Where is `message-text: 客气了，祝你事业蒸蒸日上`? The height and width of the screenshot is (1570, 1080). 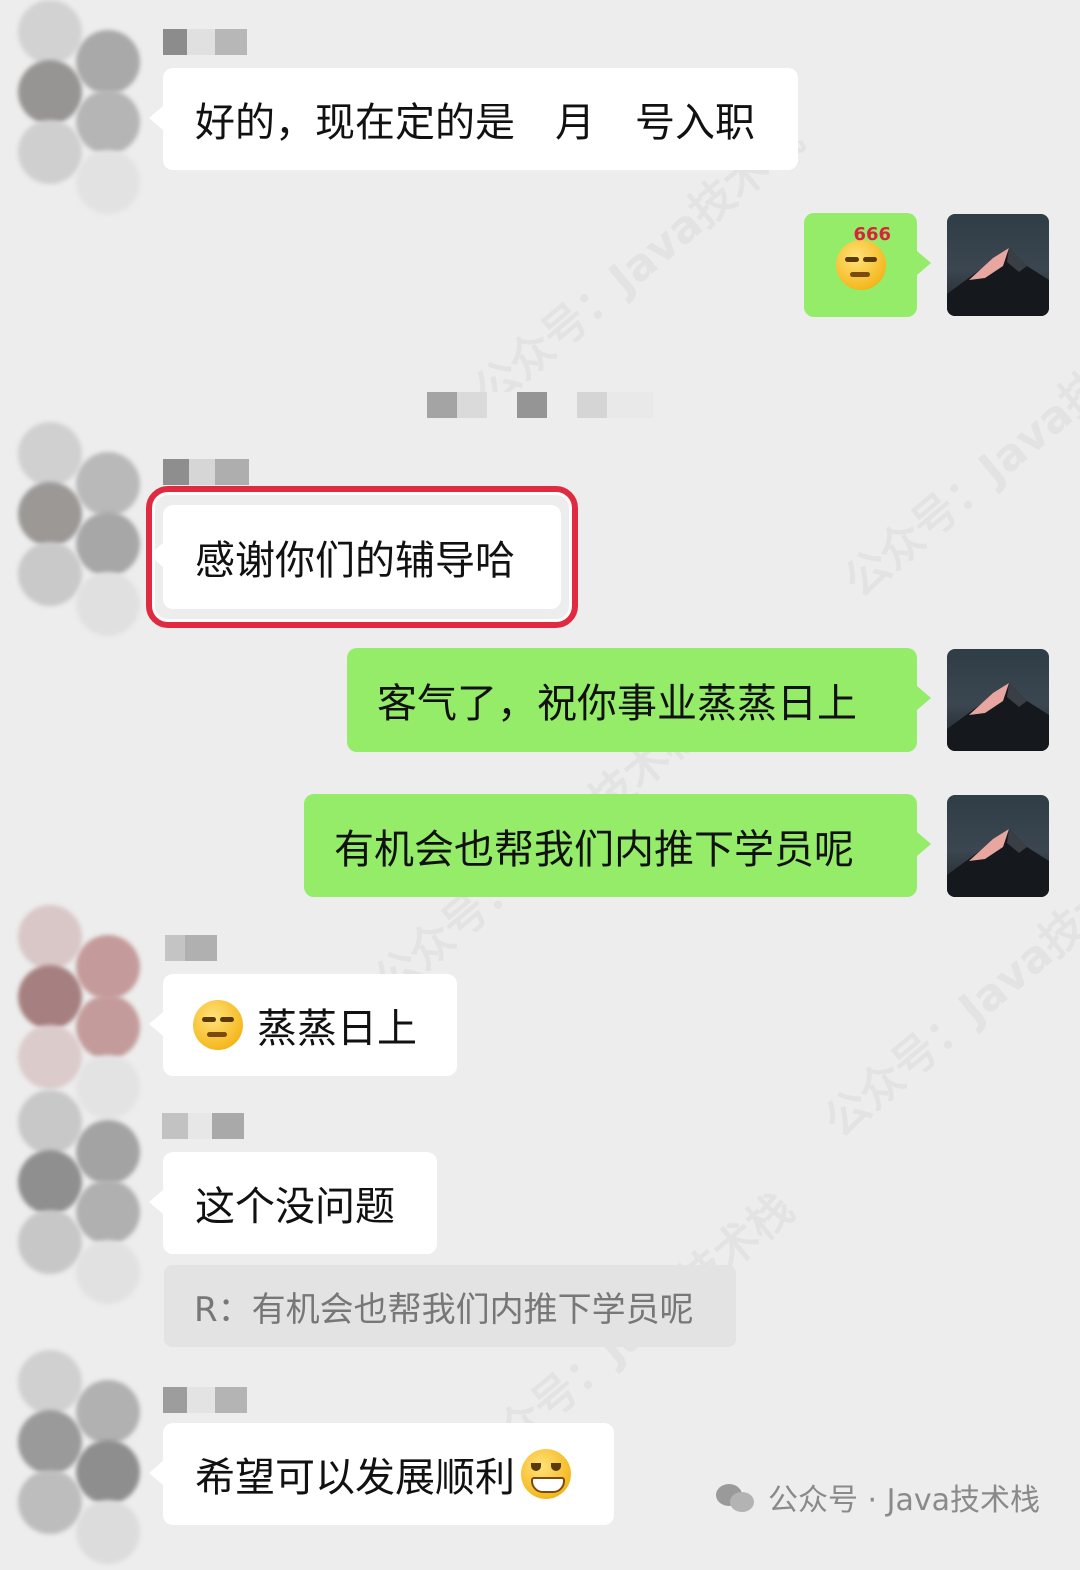
message-text: 客气了，祝你事业蒸蒸日上 is located at coordinates (617, 704).